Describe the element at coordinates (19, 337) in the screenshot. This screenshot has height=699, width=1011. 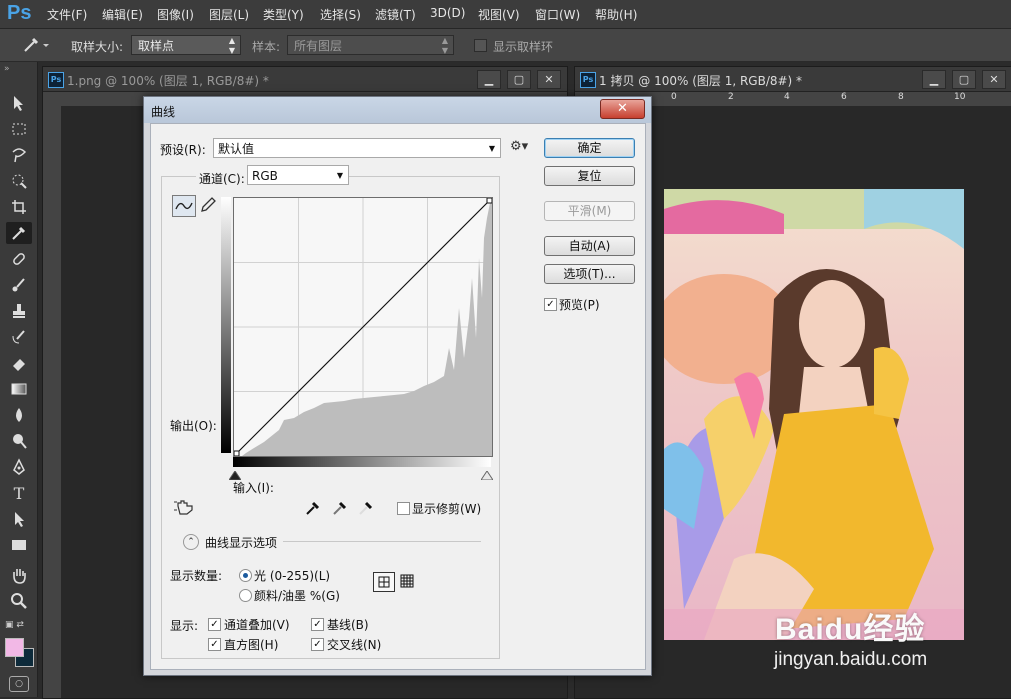
I see `history-brush-tool-icon` at that location.